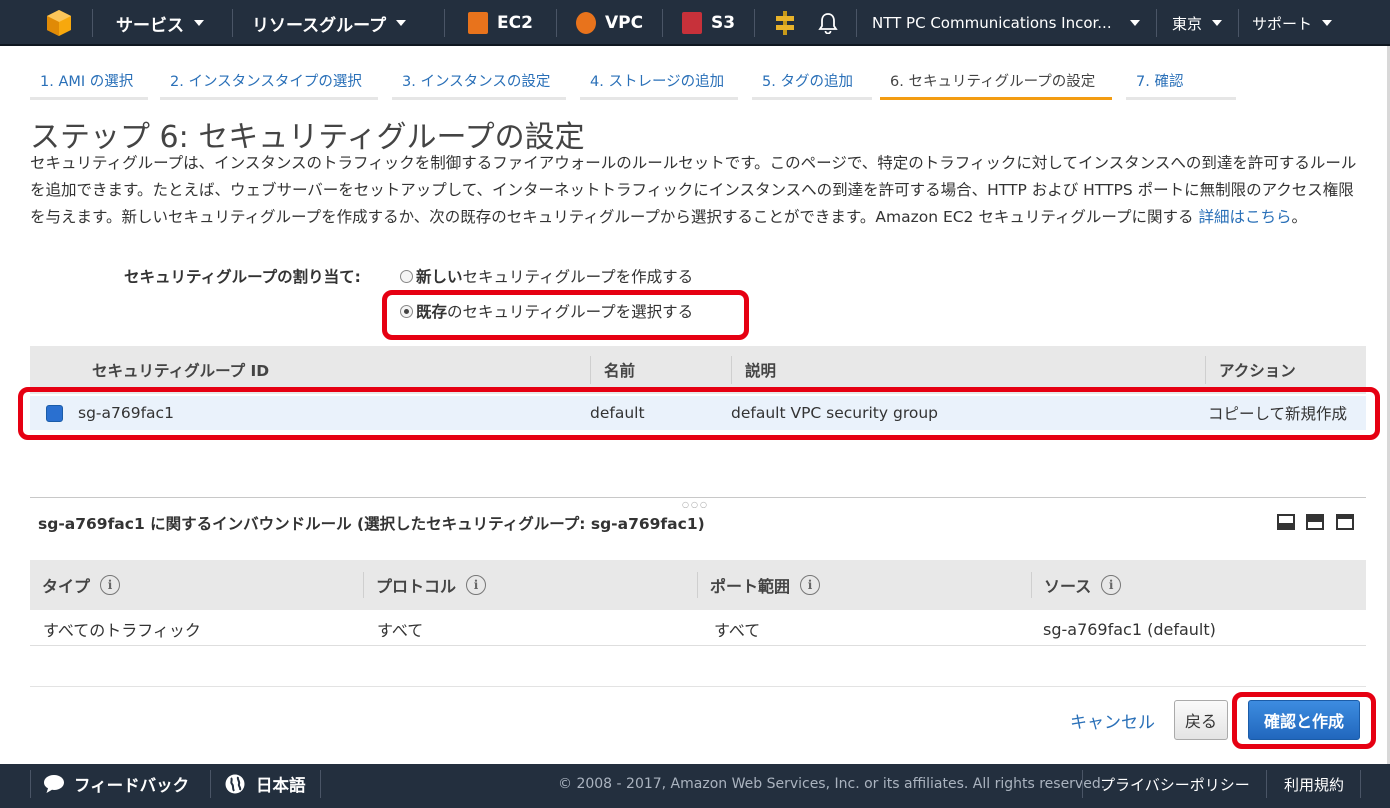 Image resolution: width=1390 pixels, height=808 pixels. What do you see at coordinates (750, 586) in the screenshot?
I see `column-port-range-label: ポート範囲` at bounding box center [750, 586].